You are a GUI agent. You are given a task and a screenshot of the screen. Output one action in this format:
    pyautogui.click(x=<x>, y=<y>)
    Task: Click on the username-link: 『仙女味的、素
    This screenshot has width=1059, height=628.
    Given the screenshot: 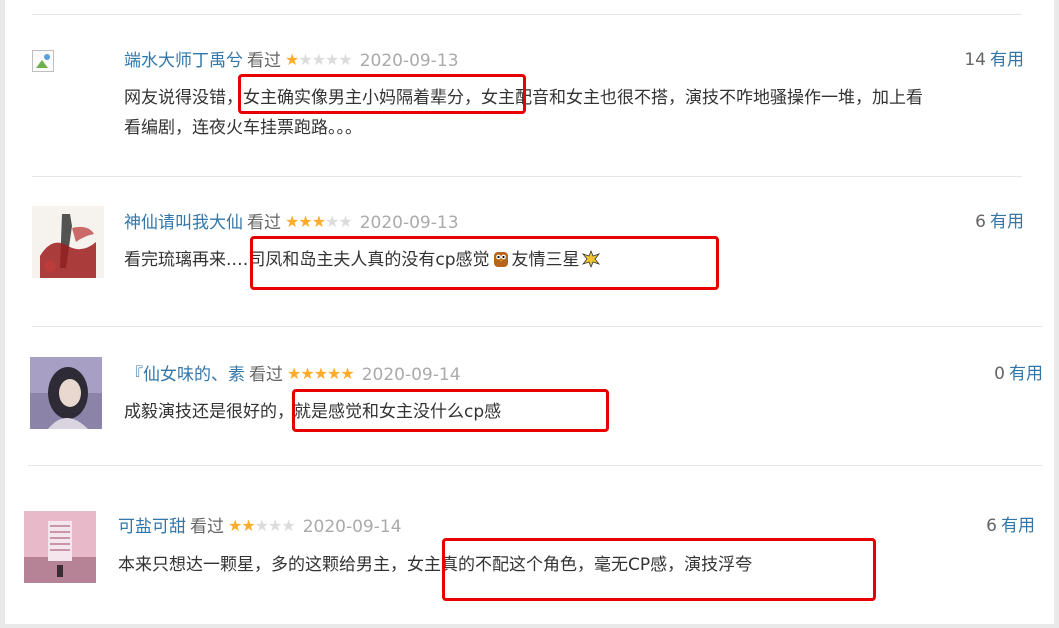 What is the action you would take?
    pyautogui.click(x=185, y=375)
    